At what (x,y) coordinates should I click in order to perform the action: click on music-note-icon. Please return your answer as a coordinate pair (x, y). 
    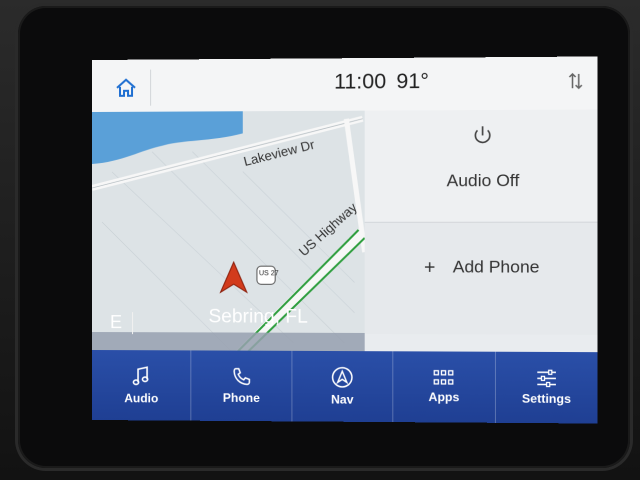
    Looking at the image, I should click on (140, 375).